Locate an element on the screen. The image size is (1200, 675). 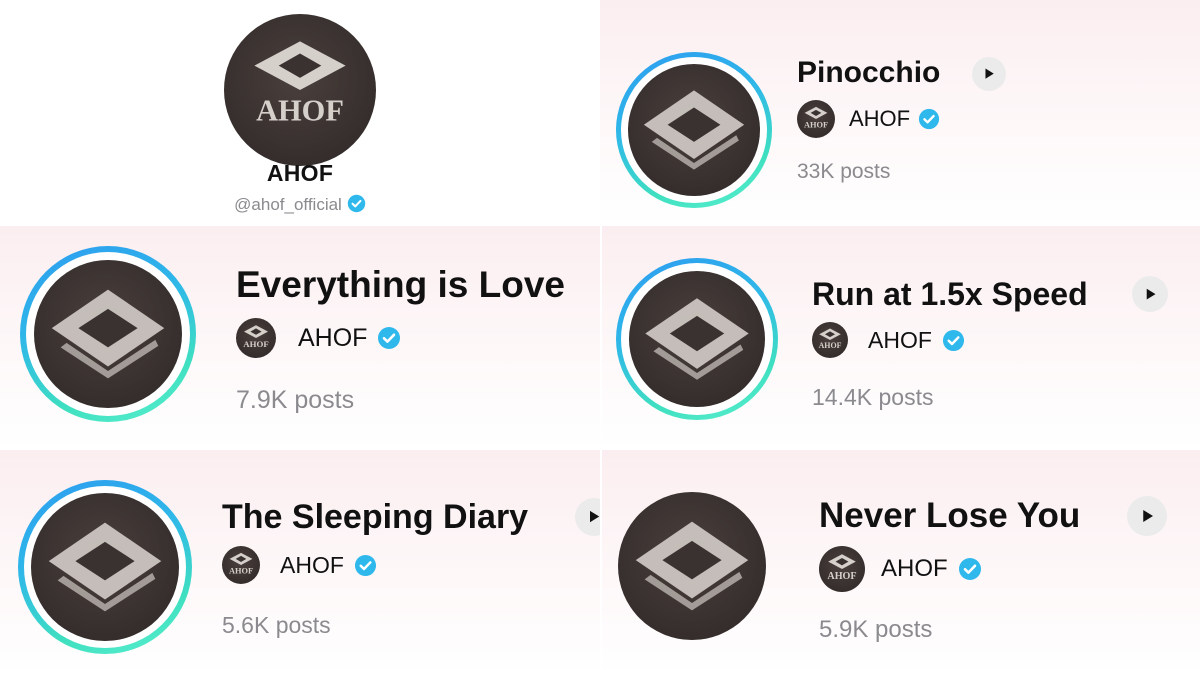
song-title: Everything is Love is located at coordinates (400, 284).